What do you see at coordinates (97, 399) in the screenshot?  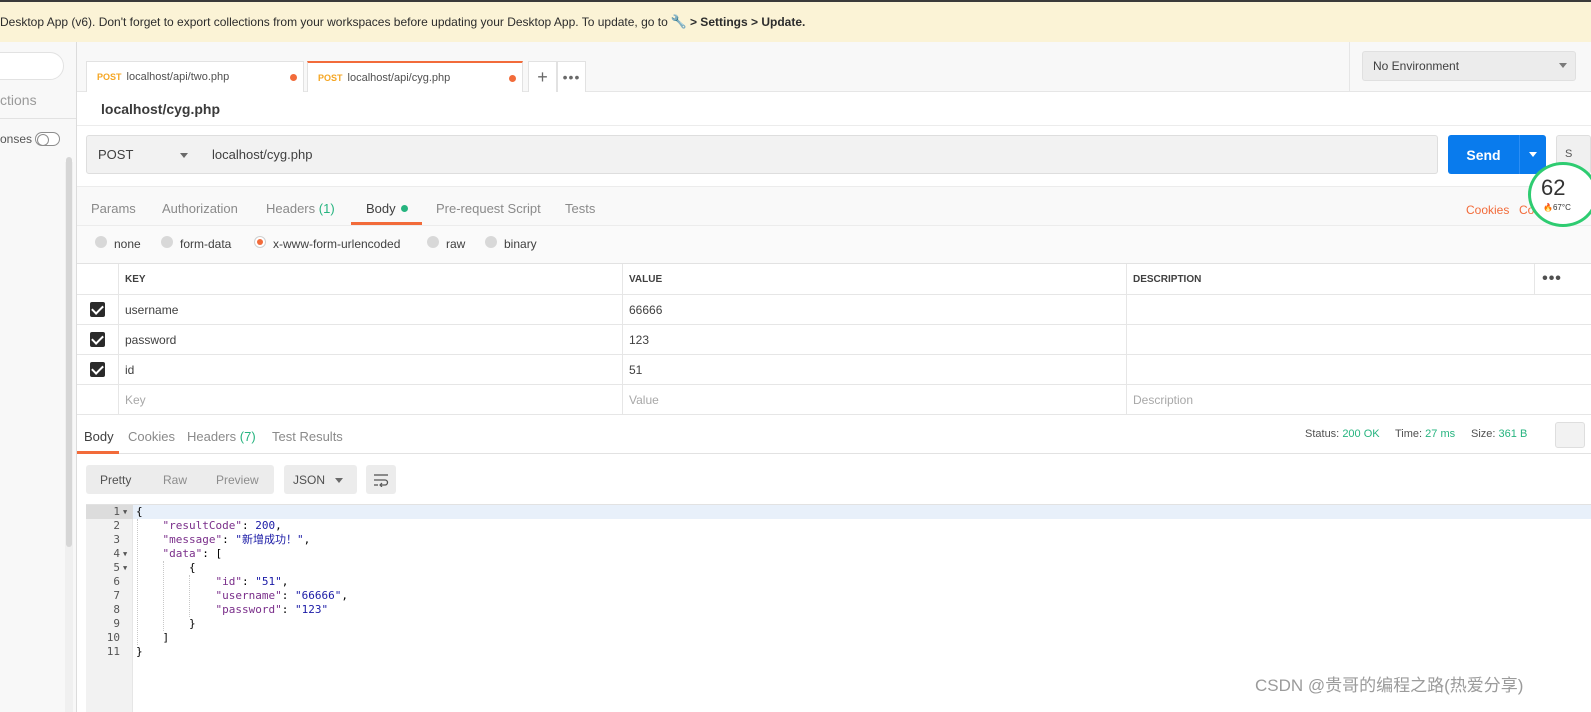 I see `row-checkbox-empty` at bounding box center [97, 399].